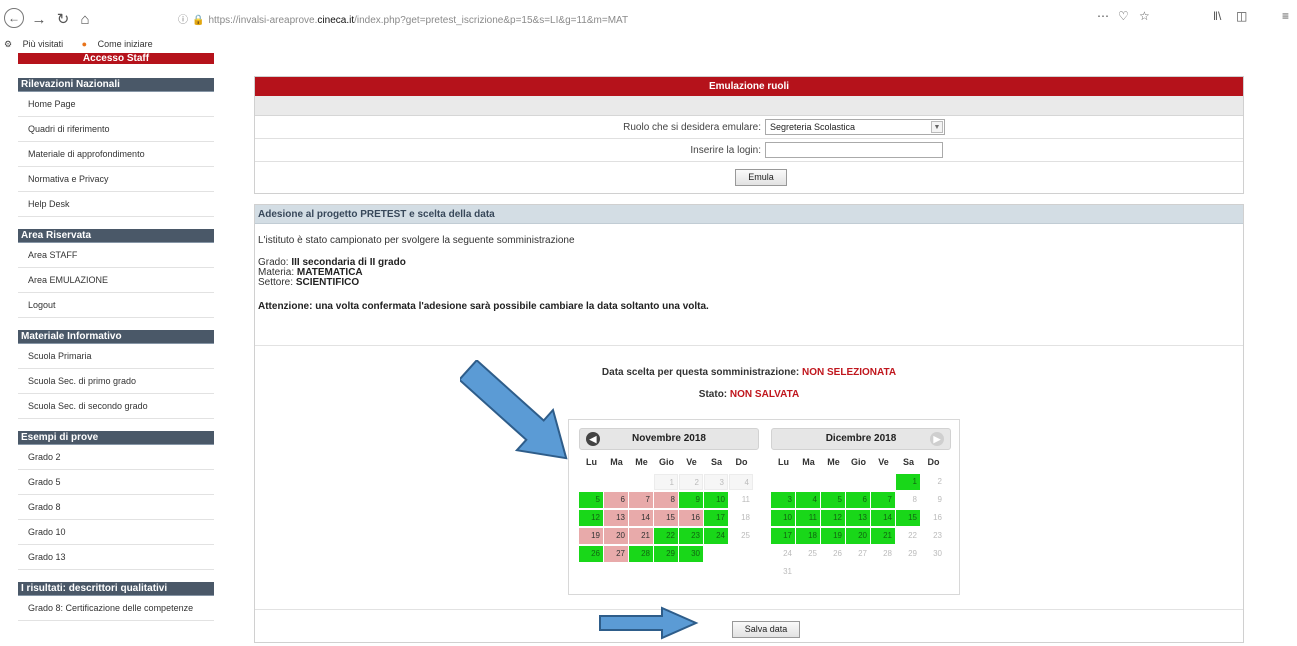 The height and width of the screenshot is (646, 1297). What do you see at coordinates (808, 518) in the screenshot?
I see `calendar-day: 11` at bounding box center [808, 518].